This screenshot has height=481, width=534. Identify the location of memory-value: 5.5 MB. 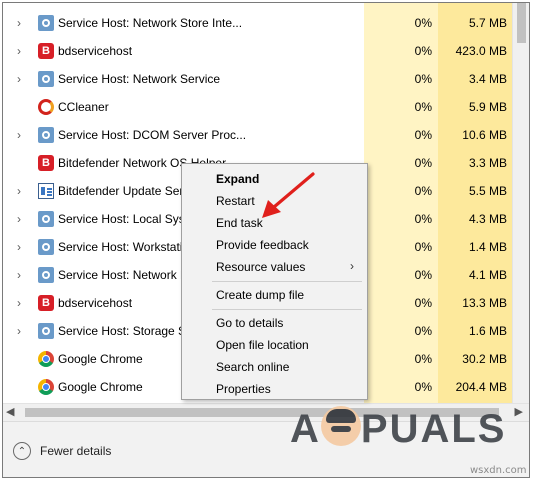
(487, 191).